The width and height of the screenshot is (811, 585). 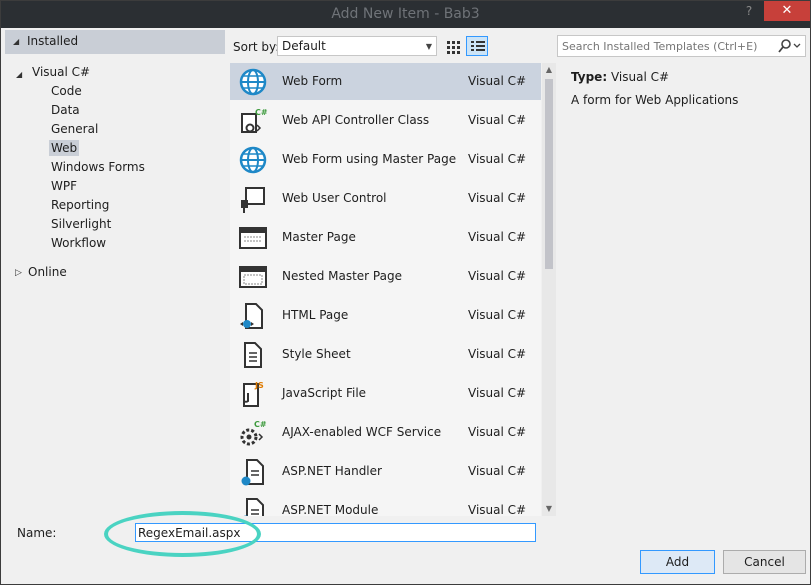 I want to click on list-item: Web Form using Master Page Visual C#, so click(x=385, y=159).